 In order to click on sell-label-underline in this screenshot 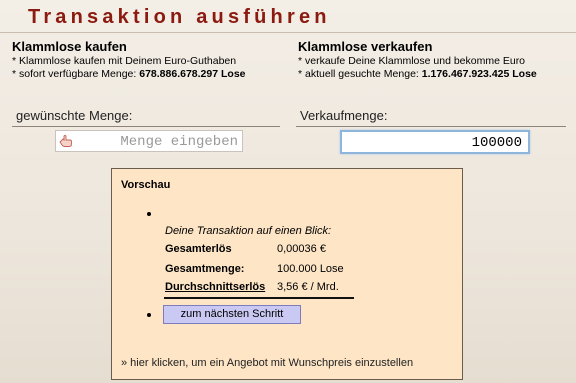, I will do `click(431, 126)`.